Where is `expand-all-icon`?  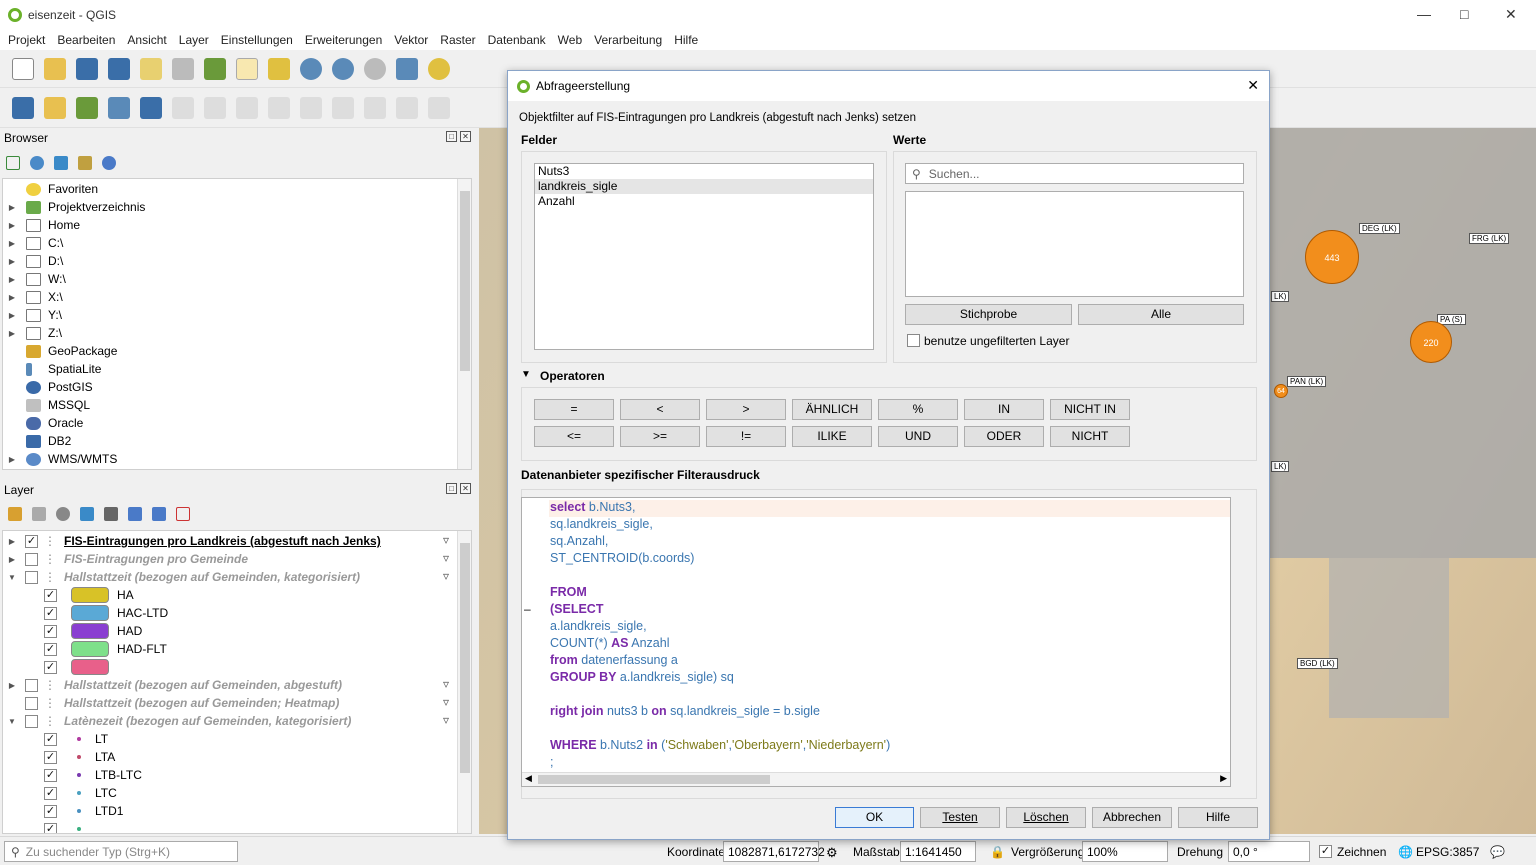 expand-all-icon is located at coordinates (135, 514).